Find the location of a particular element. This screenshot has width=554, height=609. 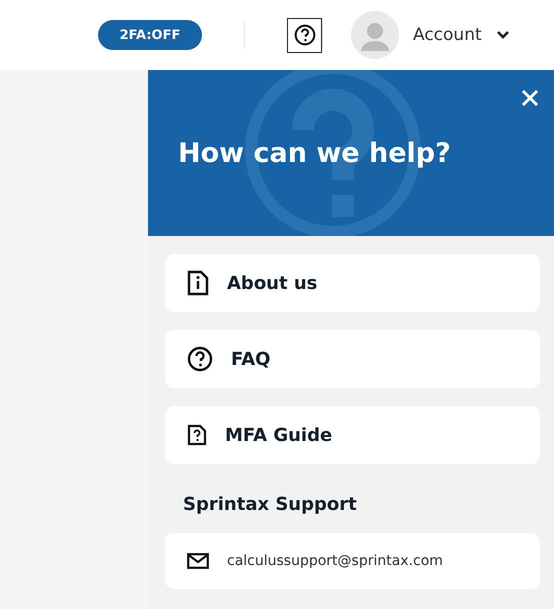

help-button is located at coordinates (304, 35).